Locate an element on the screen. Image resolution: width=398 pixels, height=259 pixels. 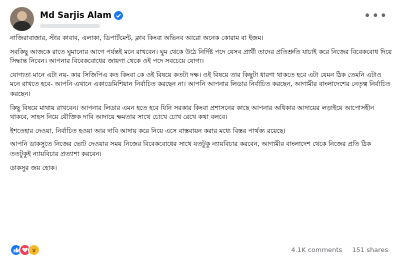
author-info: Md Sarjis Alam is located at coordinates (82, 19).